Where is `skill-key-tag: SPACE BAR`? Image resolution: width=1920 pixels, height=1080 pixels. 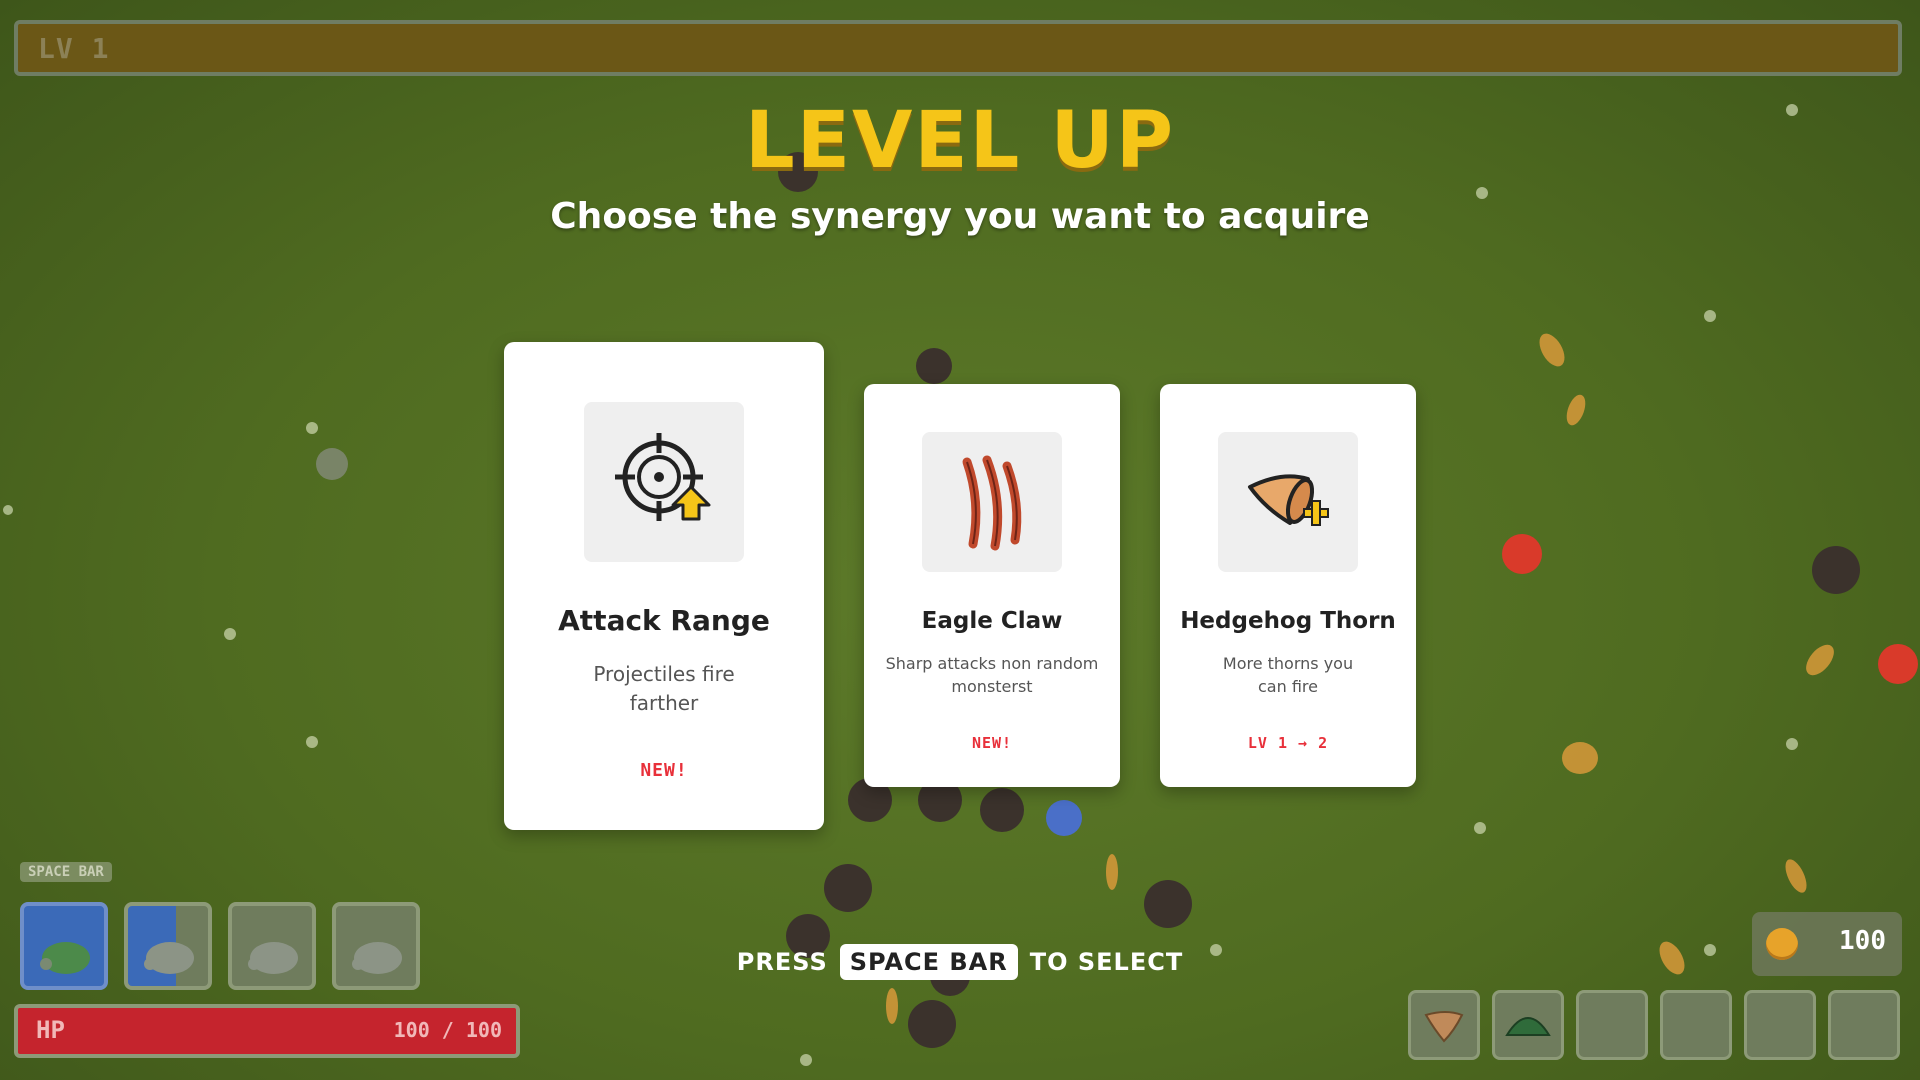
skill-key-tag: SPACE BAR is located at coordinates (66, 872).